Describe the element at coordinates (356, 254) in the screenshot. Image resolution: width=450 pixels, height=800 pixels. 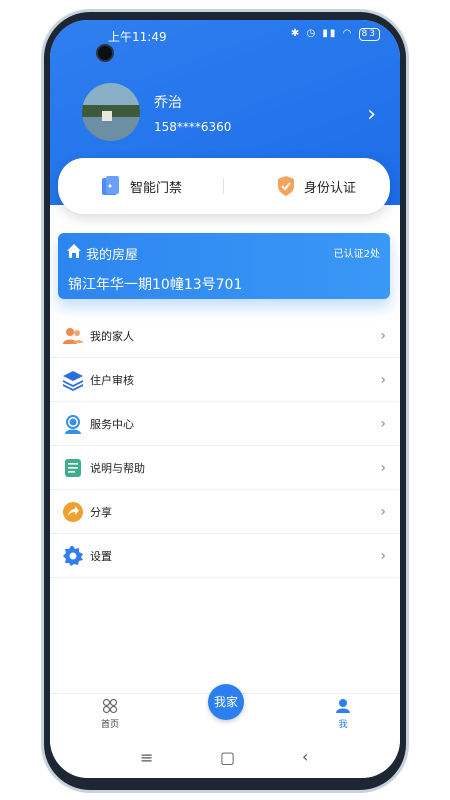
I see `house-certified-count: 已认证2处` at that location.